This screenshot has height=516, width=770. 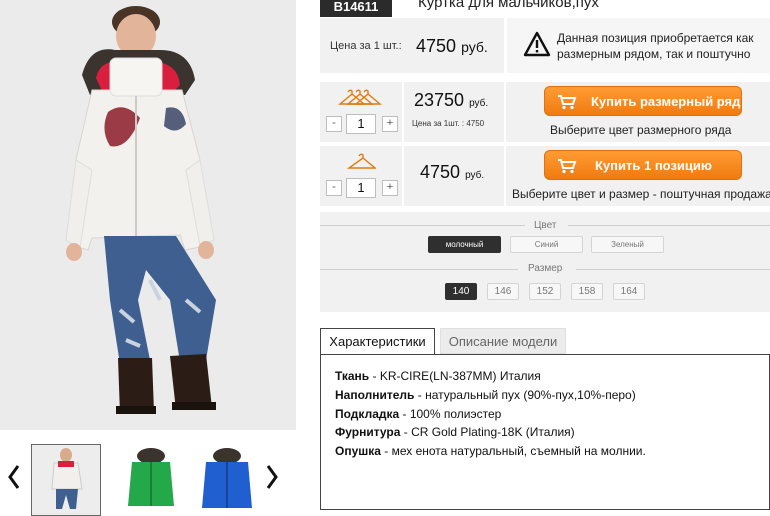 I want to click on spec-value: - KR-CIRE(LN-387MM) Италия, so click(x=455, y=376).